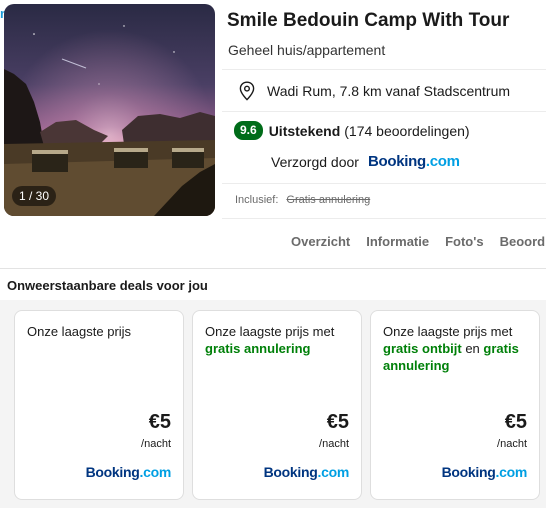 The height and width of the screenshot is (508, 546). What do you see at coordinates (464, 241) in the screenshot?
I see `tab-photos: Foto's` at bounding box center [464, 241].